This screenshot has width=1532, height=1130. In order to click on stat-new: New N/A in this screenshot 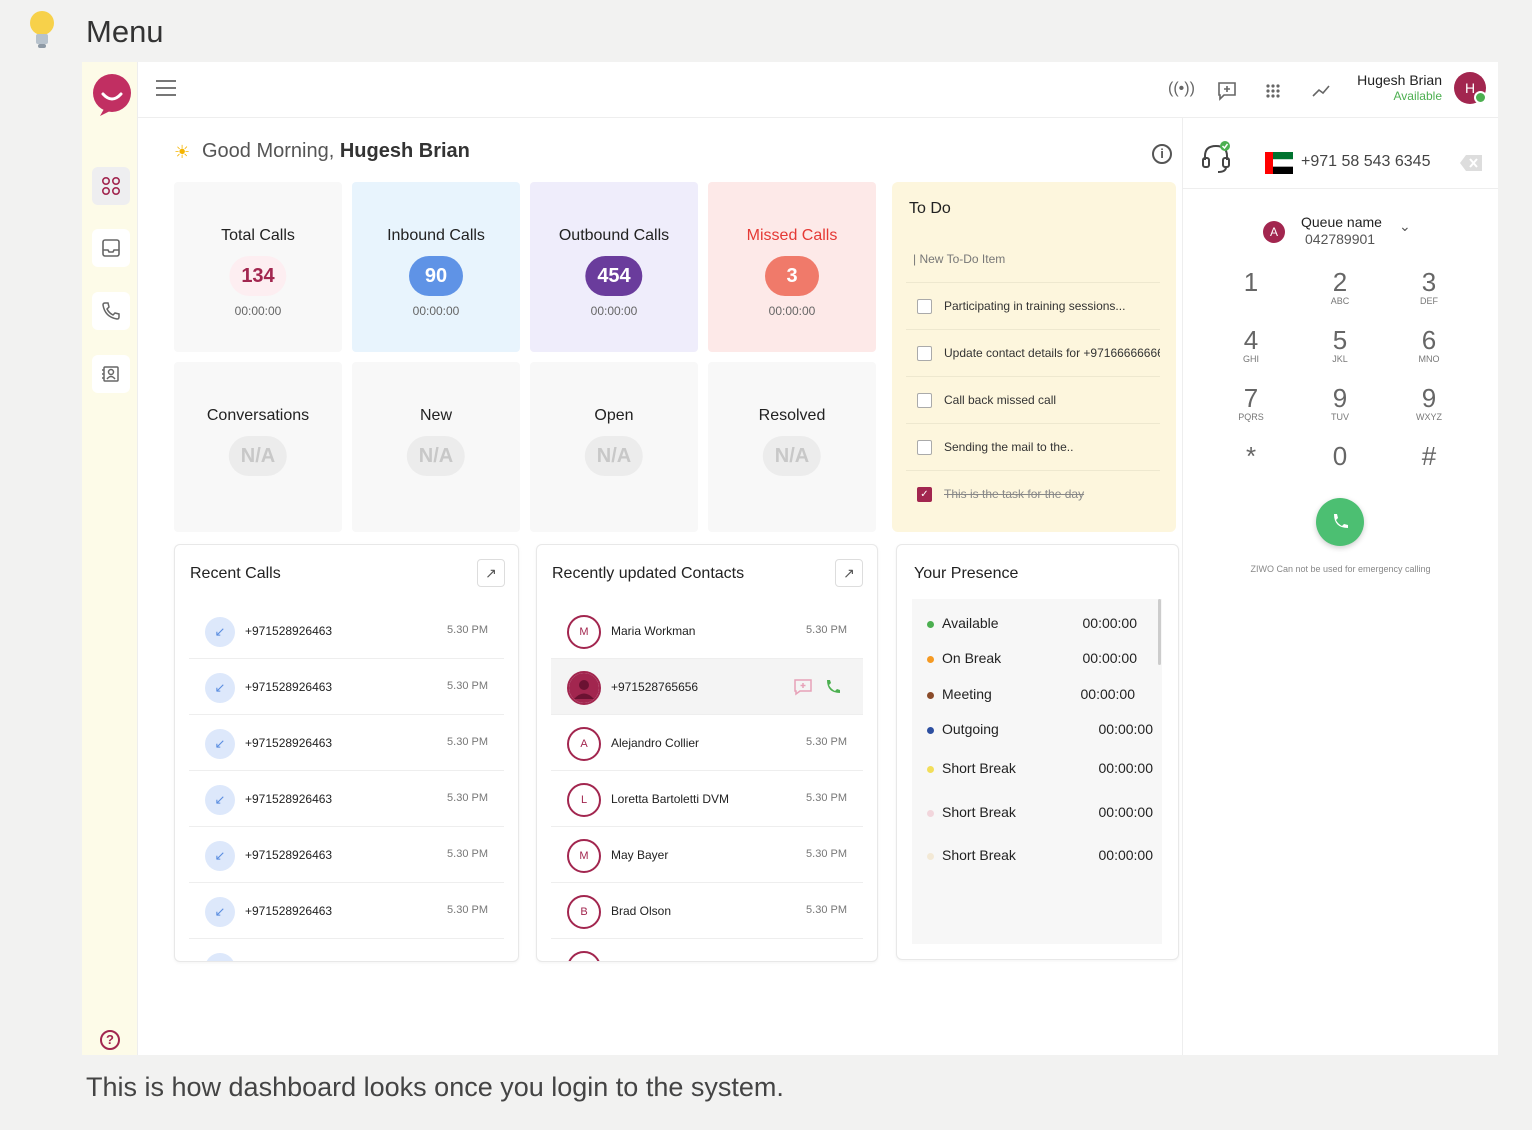, I will do `click(436, 447)`.